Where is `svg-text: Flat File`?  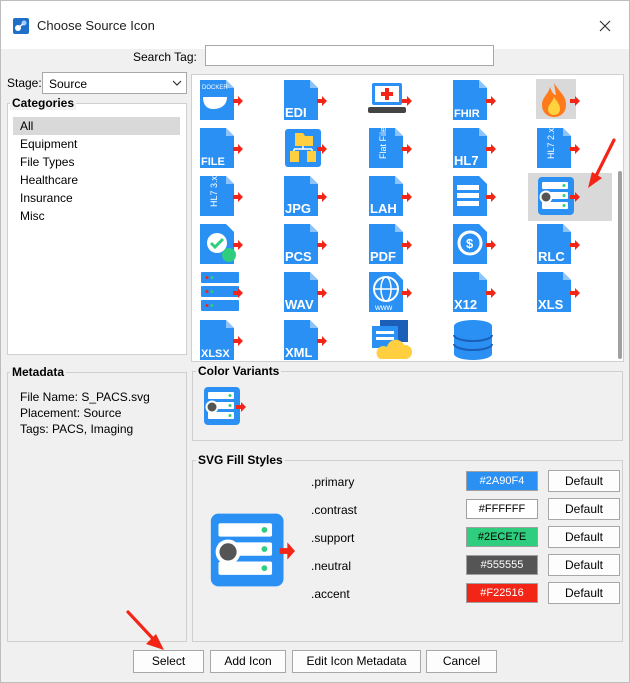 svg-text: Flat File is located at coordinates (383, 143).